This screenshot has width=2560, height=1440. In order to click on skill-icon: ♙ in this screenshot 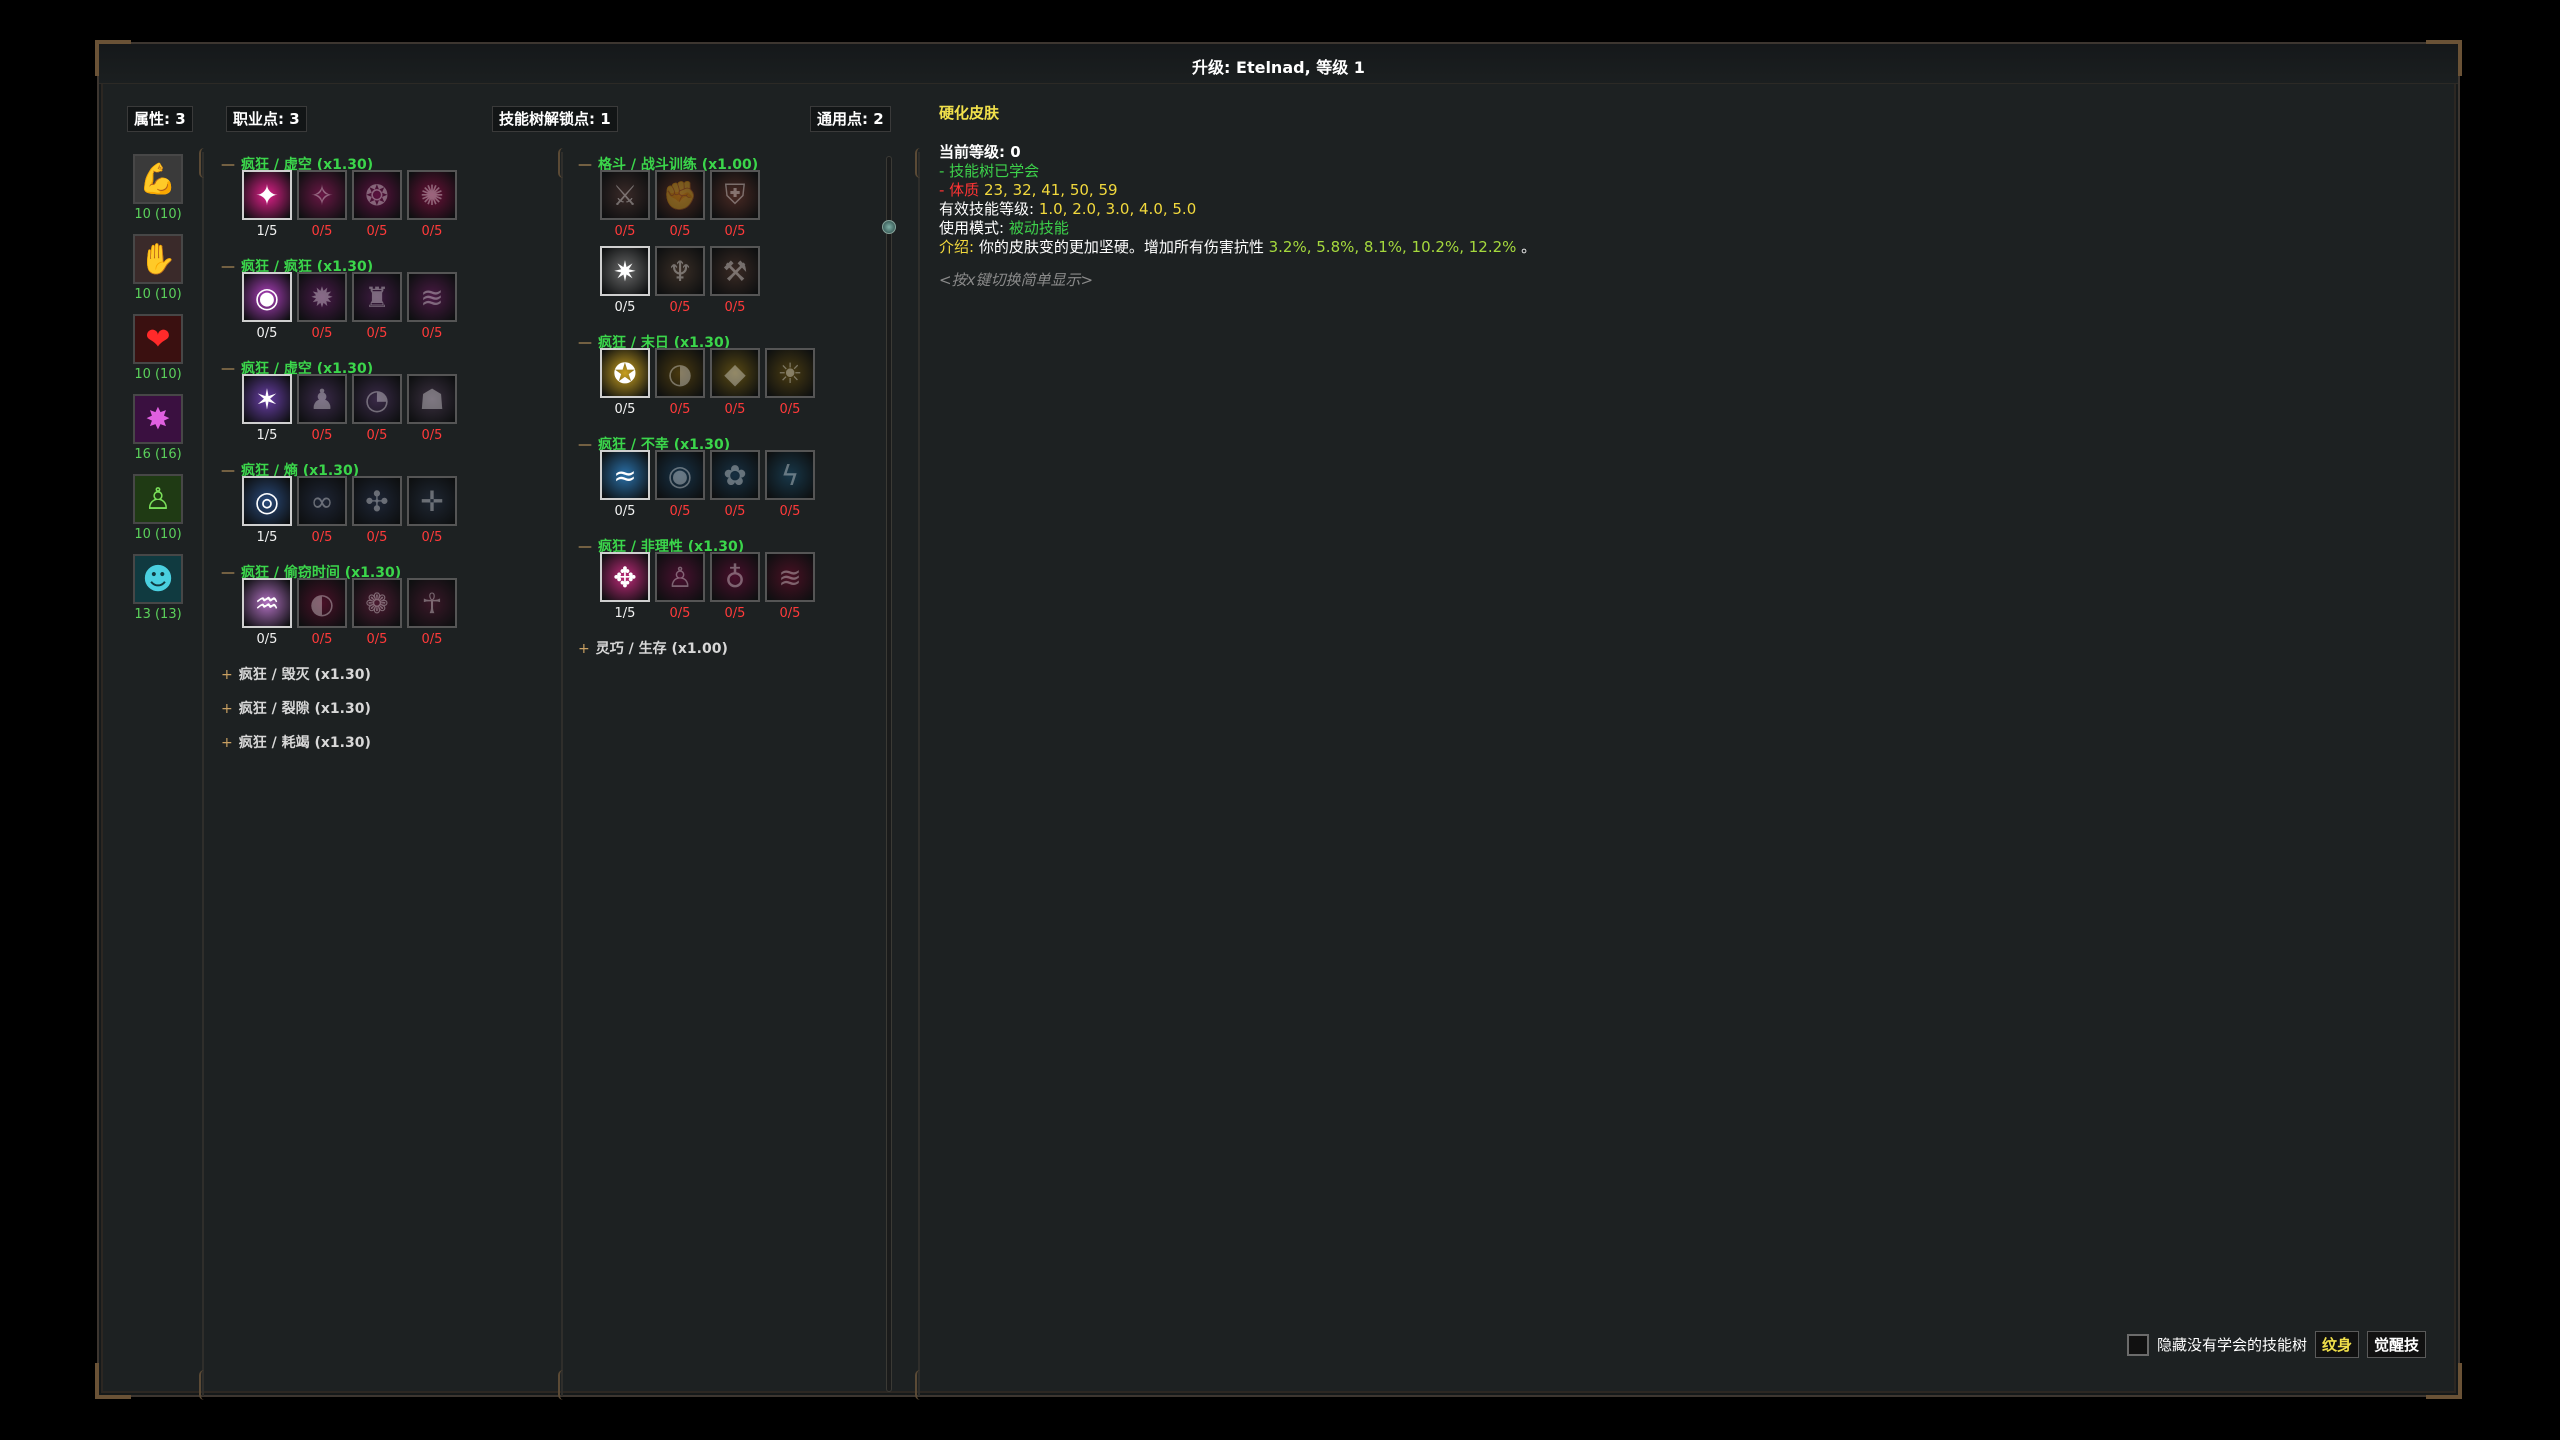, I will do `click(680, 577)`.